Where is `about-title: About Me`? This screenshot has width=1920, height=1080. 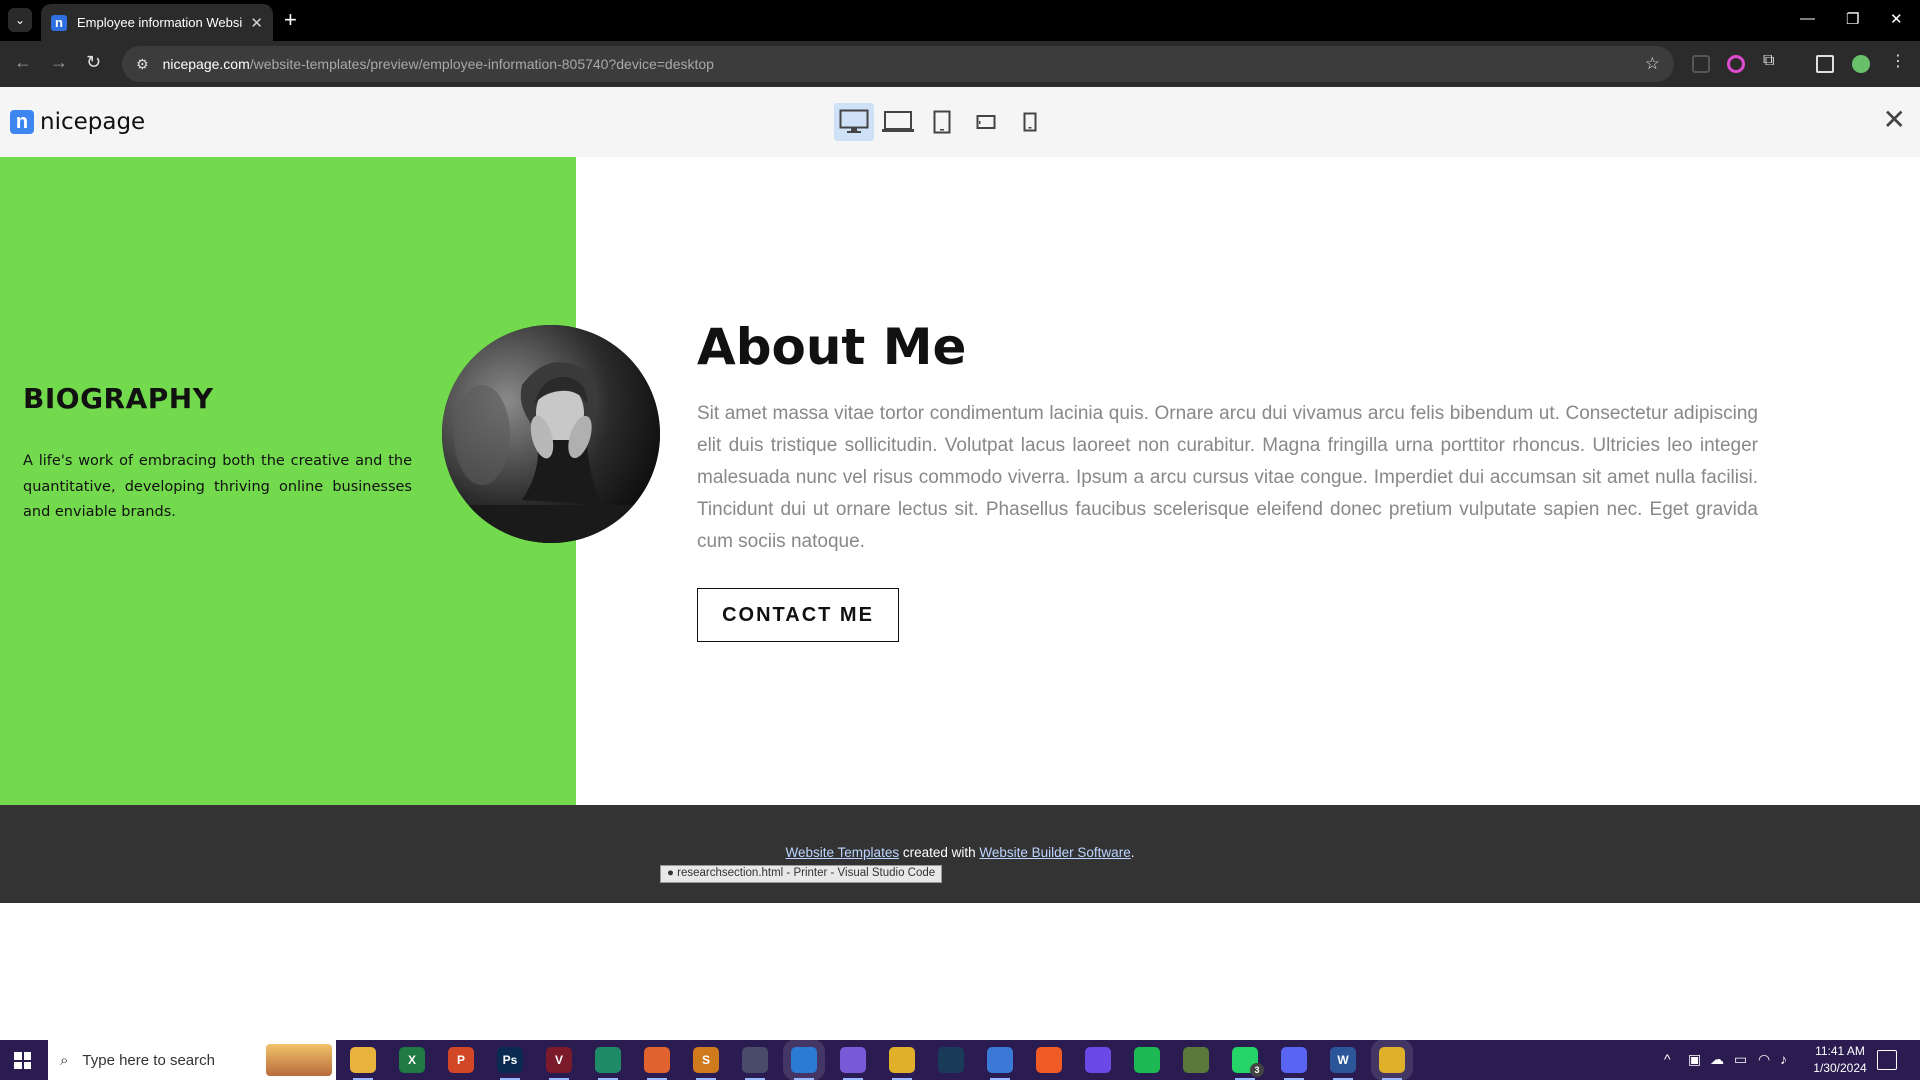 about-title: About Me is located at coordinates (832, 347).